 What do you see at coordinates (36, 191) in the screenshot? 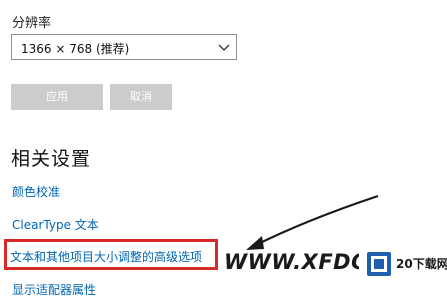
I see `color-calibration-link: 颜色校准` at bounding box center [36, 191].